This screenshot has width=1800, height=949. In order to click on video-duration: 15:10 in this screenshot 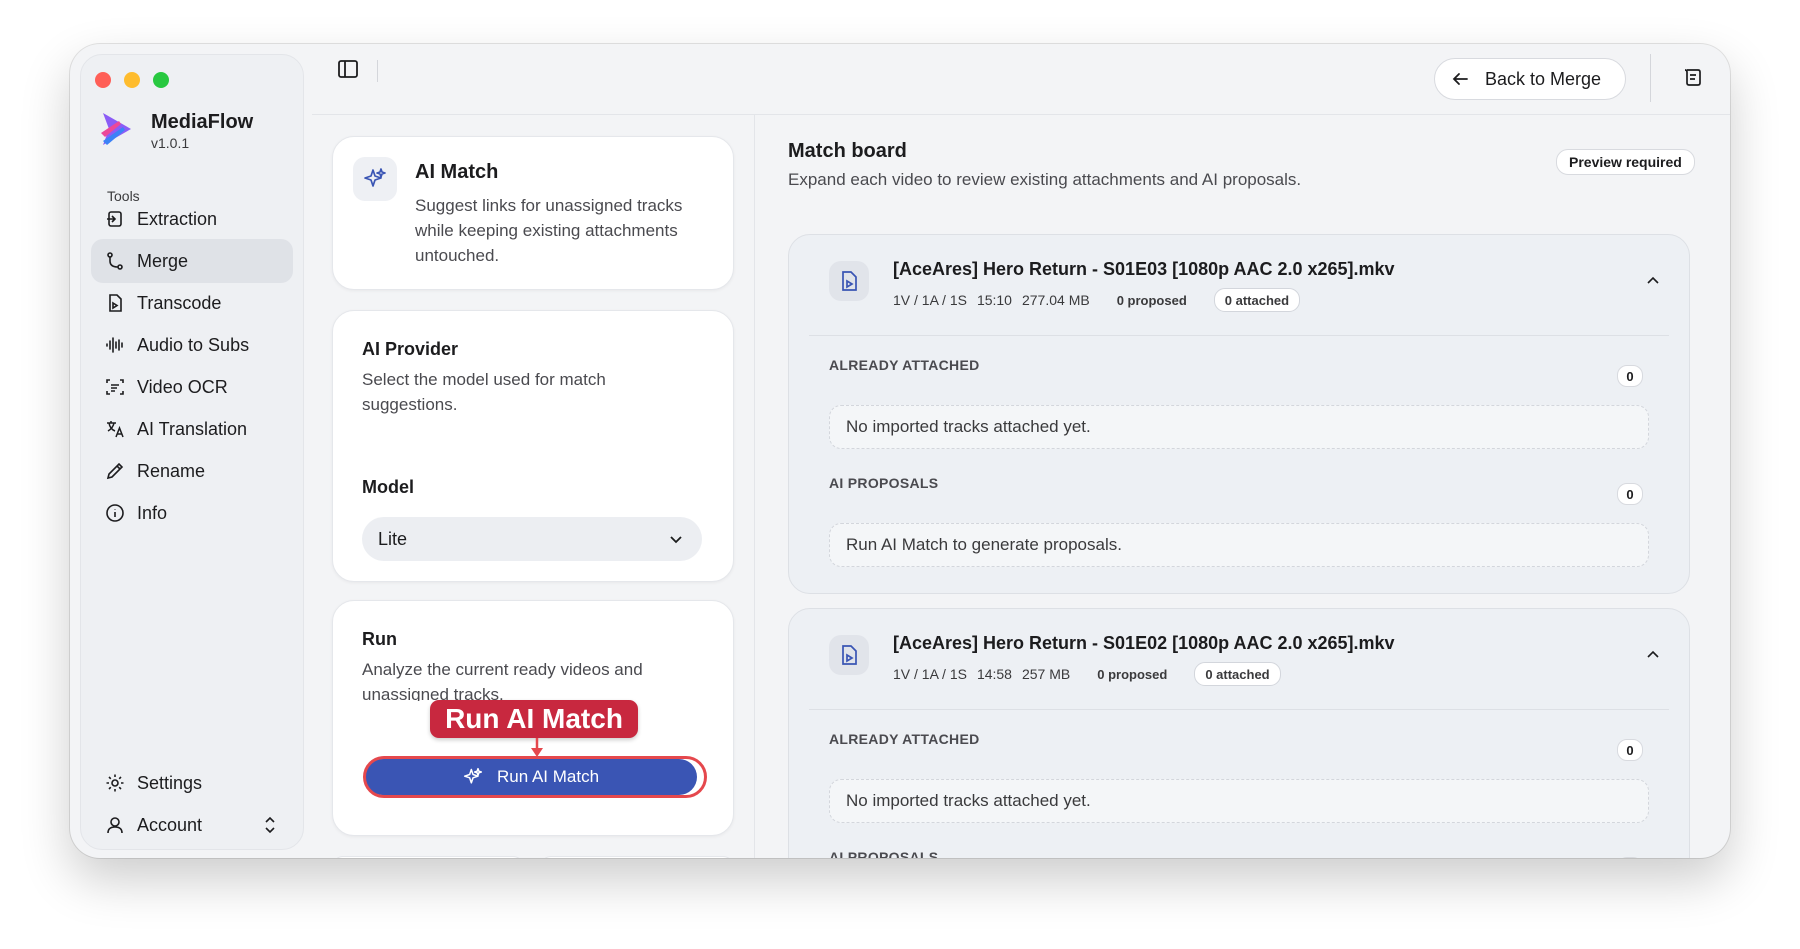, I will do `click(994, 300)`.